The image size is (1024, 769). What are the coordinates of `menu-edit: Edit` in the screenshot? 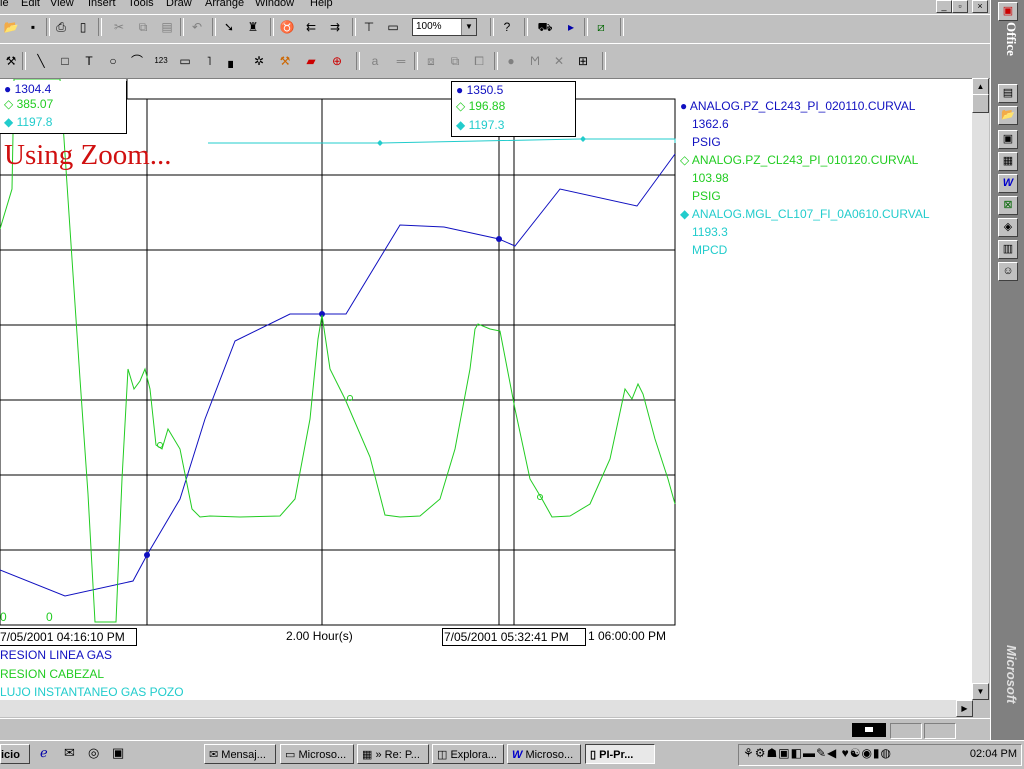 It's located at (30, 4).